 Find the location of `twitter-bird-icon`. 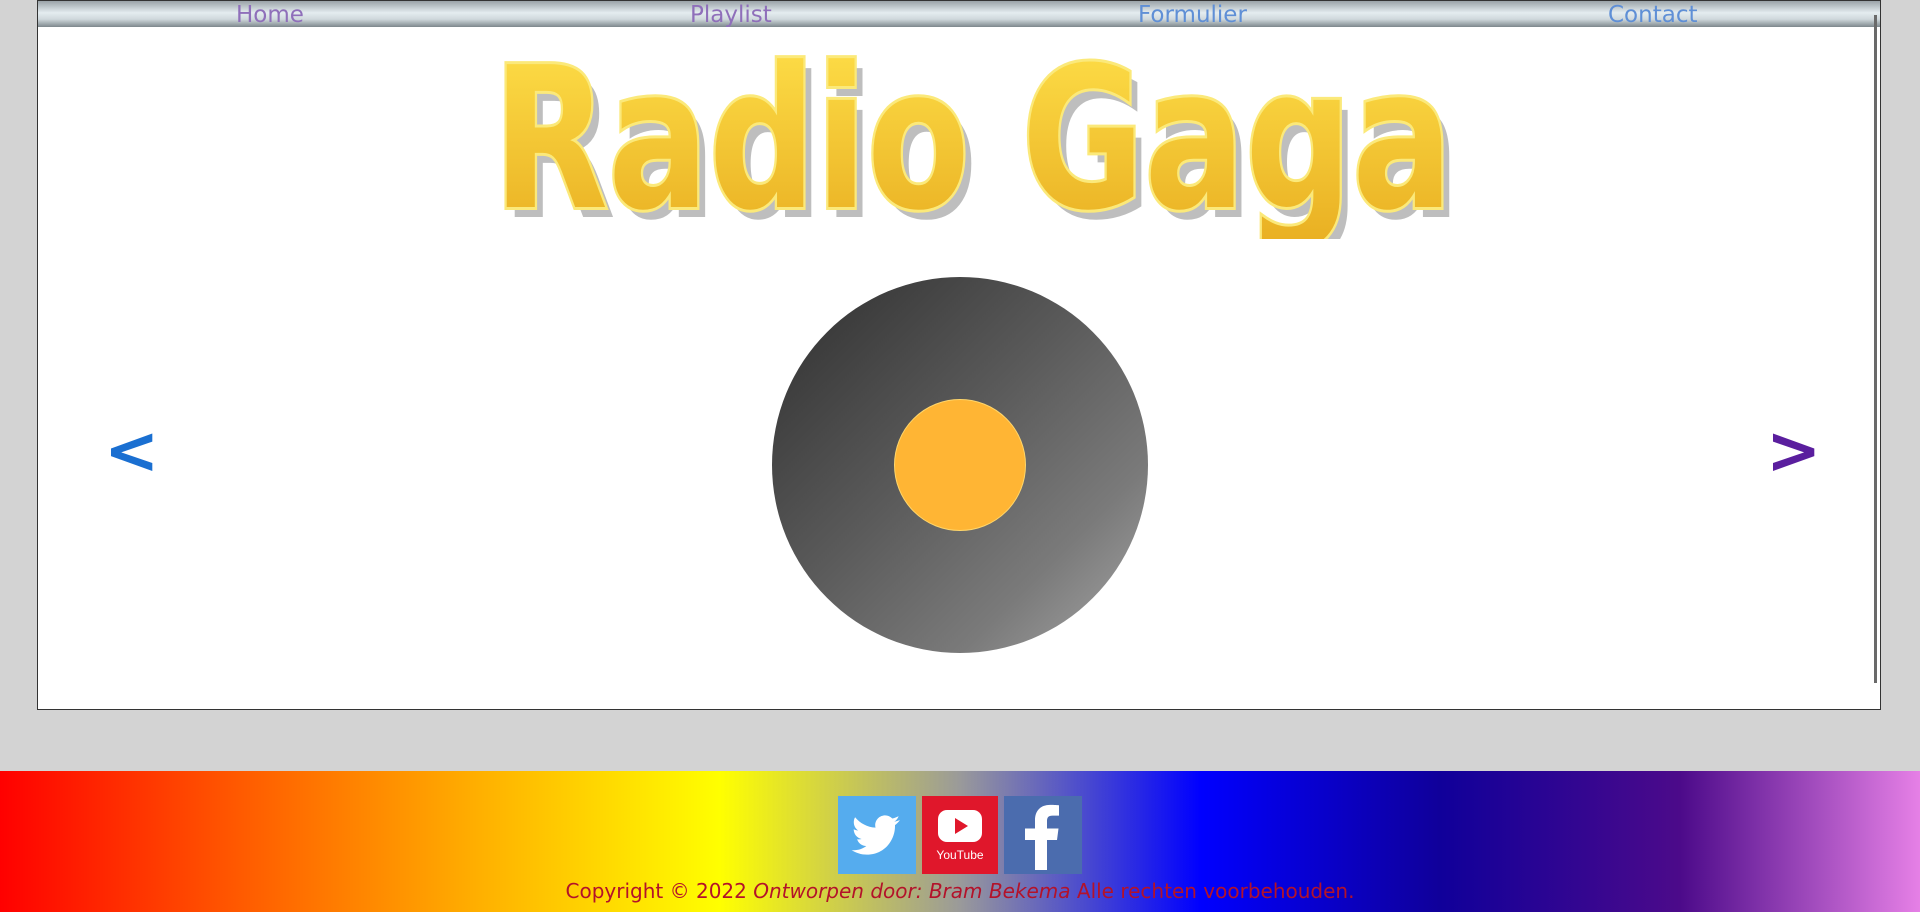

twitter-bird-icon is located at coordinates (877, 835).